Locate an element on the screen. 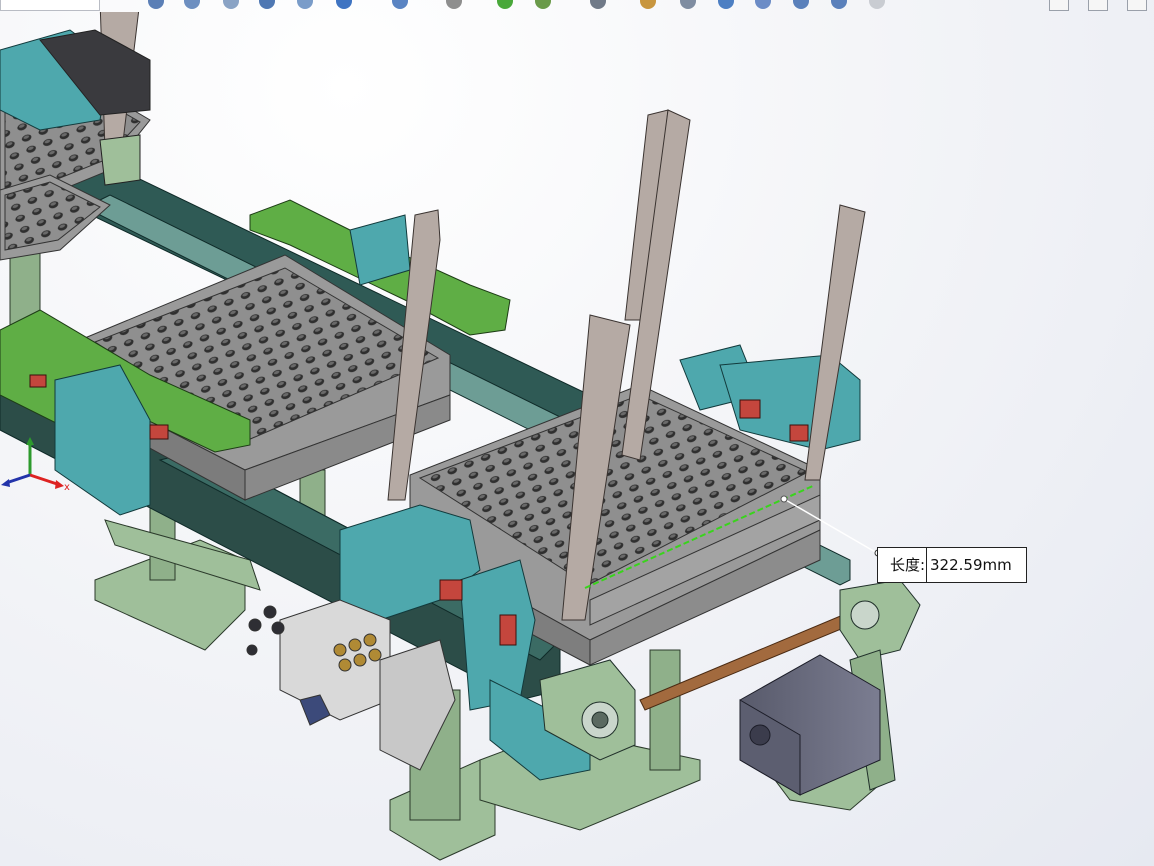 The image size is (1154, 866). zoom-in-icon is located at coordinates (801, 6).